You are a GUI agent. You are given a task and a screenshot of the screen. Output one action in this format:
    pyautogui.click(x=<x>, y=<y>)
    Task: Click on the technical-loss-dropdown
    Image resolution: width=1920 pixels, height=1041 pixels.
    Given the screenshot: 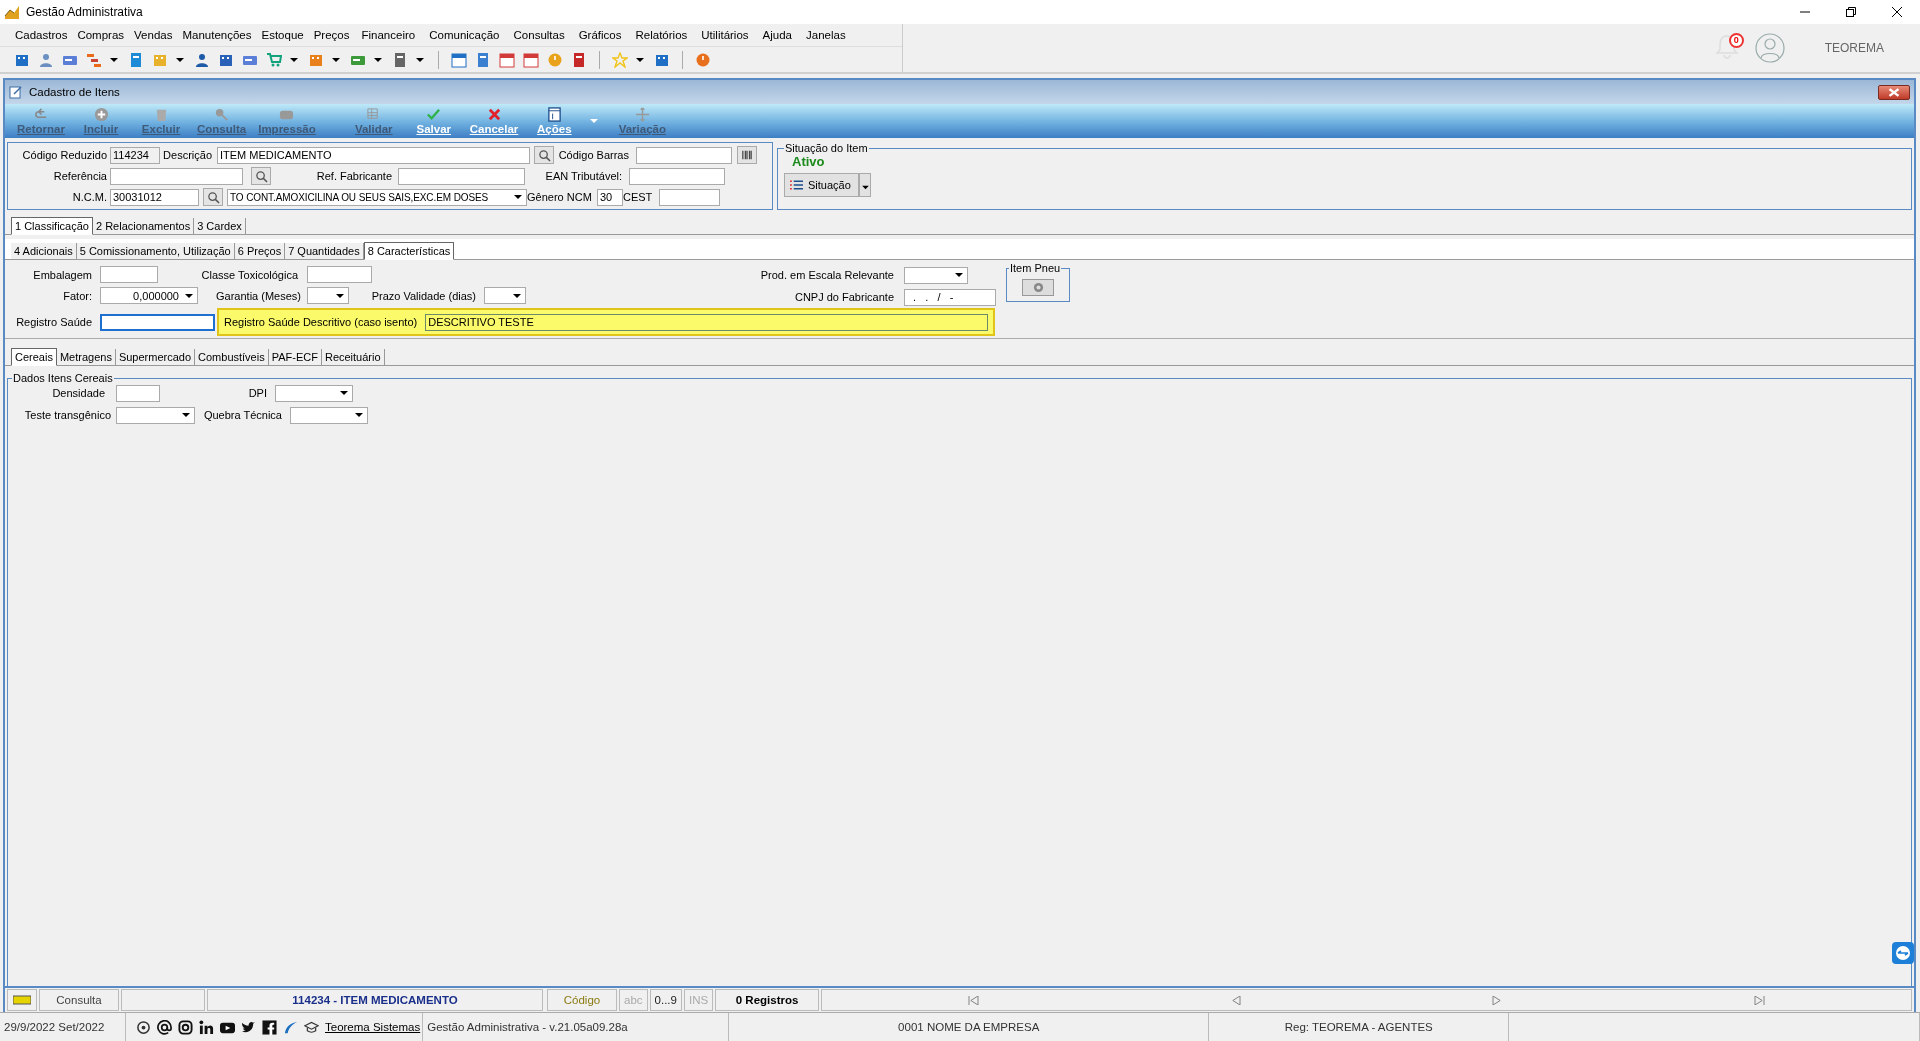 What is the action you would take?
    pyautogui.click(x=329, y=415)
    